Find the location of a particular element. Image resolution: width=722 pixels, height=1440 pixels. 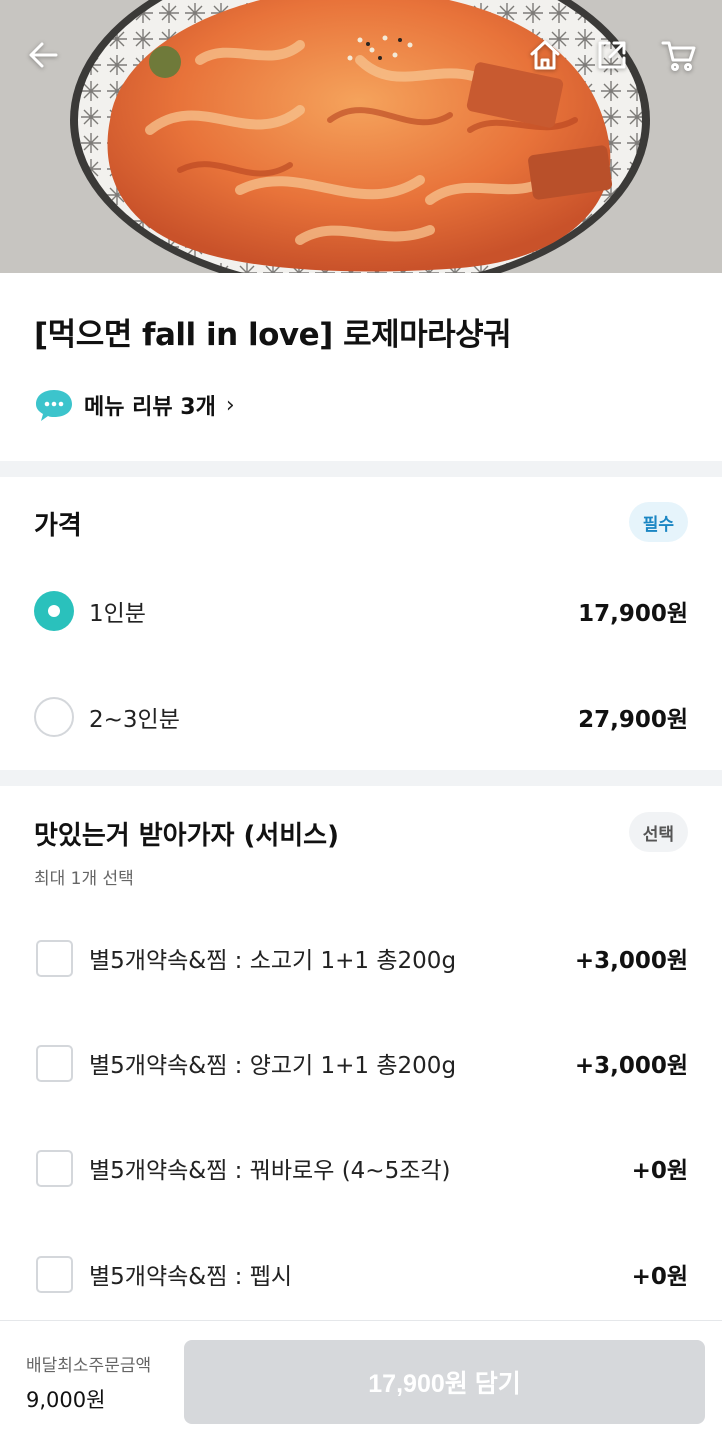

cart-button is located at coordinates (679, 55).